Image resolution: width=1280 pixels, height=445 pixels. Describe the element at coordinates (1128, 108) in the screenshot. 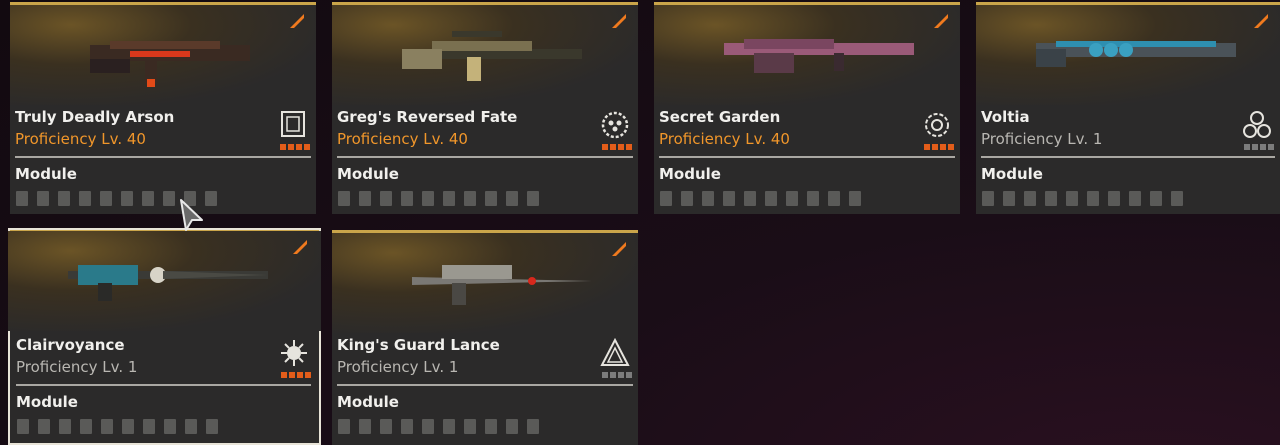

I see `weapon-card: Voltia Proficiency Lv. 1 Module` at that location.